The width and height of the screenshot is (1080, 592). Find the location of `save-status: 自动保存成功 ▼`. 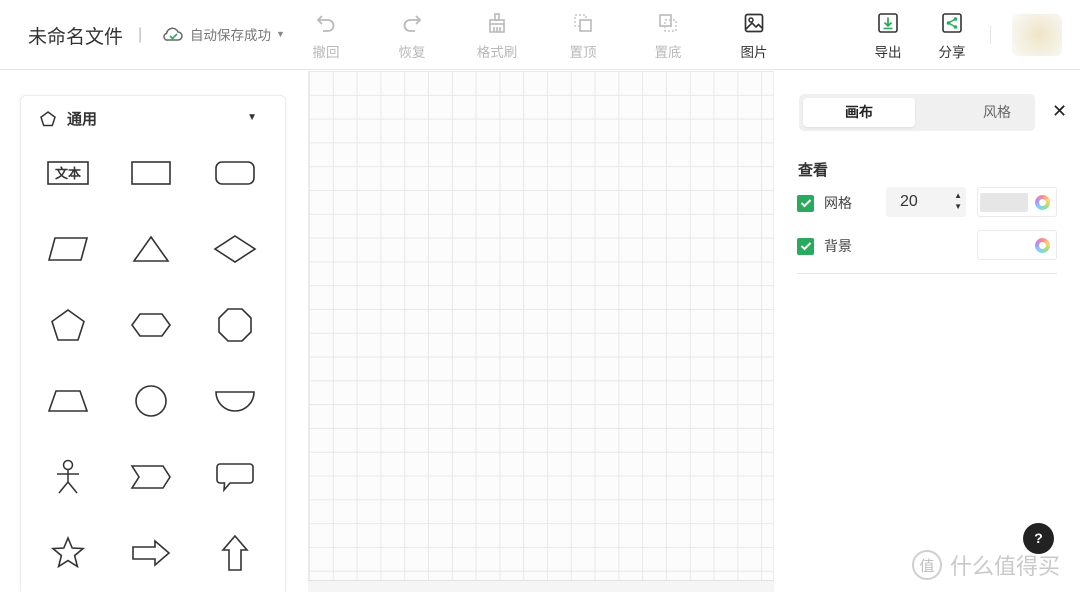

save-status: 自动保存成功 ▼ is located at coordinates (223, 34).